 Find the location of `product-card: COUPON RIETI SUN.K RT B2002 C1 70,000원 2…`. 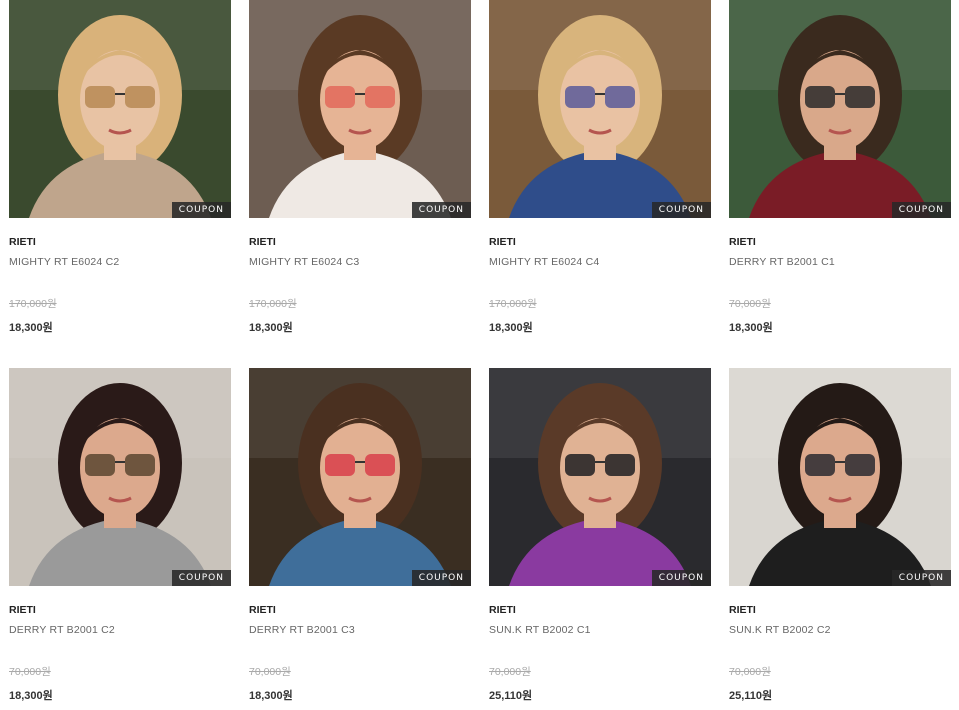

product-card: COUPON RIETI SUN.K RT B2002 C1 70,000원 2… is located at coordinates (600, 535).